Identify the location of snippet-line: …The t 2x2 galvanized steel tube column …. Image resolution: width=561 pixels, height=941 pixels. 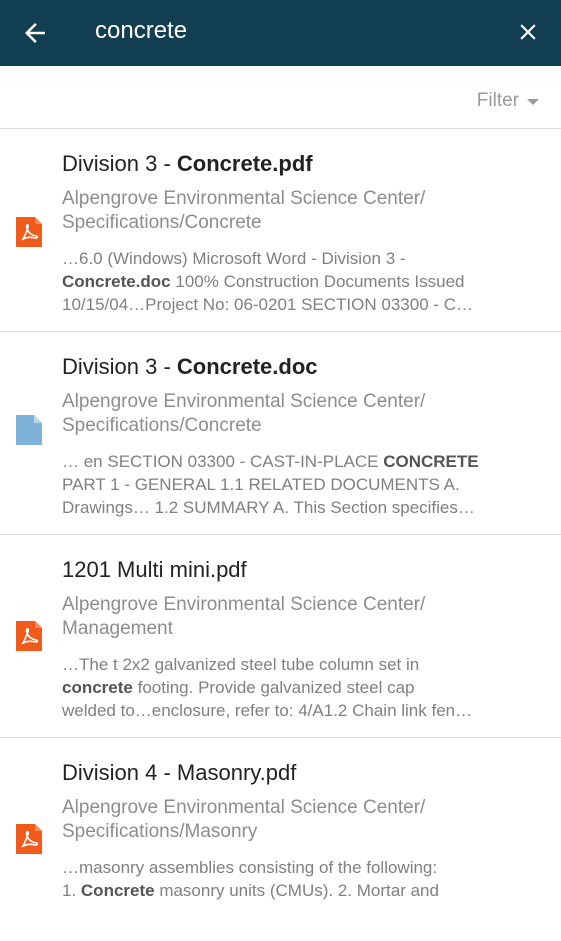
(241, 664).